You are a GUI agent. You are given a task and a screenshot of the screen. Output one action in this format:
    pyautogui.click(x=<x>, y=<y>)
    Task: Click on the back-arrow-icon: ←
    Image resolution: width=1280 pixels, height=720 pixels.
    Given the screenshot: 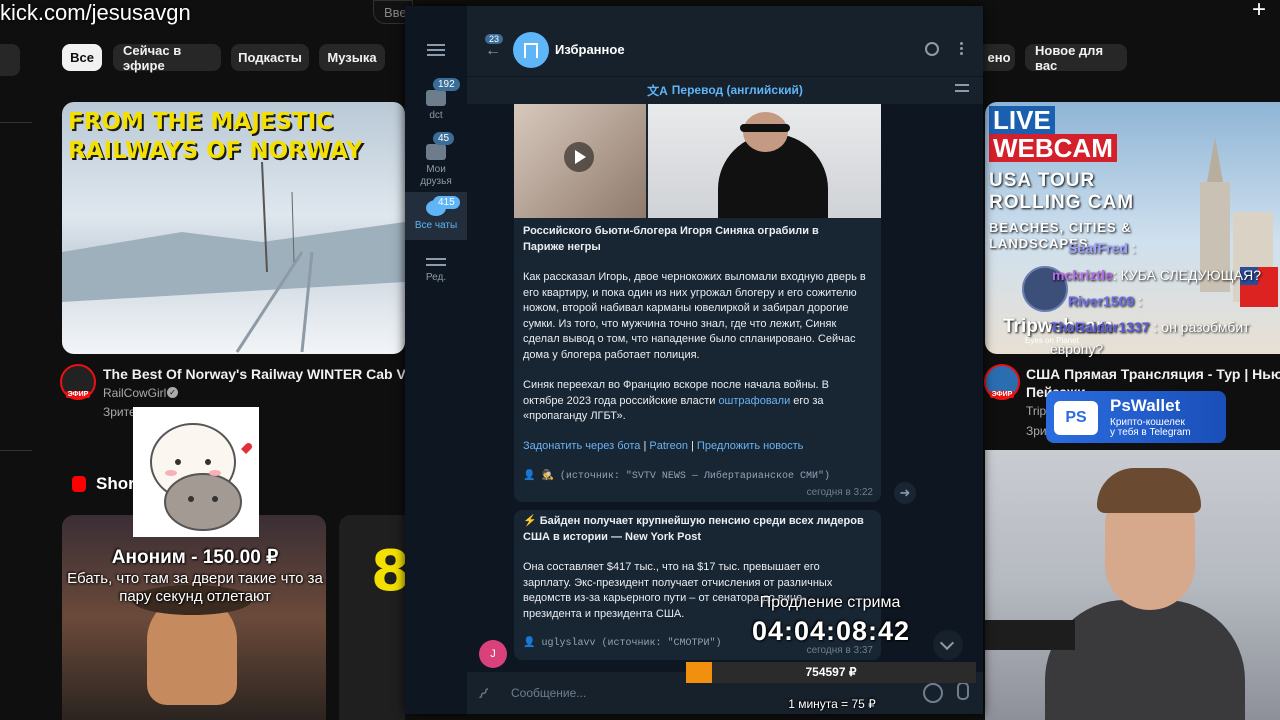 What is the action you would take?
    pyautogui.click(x=493, y=51)
    